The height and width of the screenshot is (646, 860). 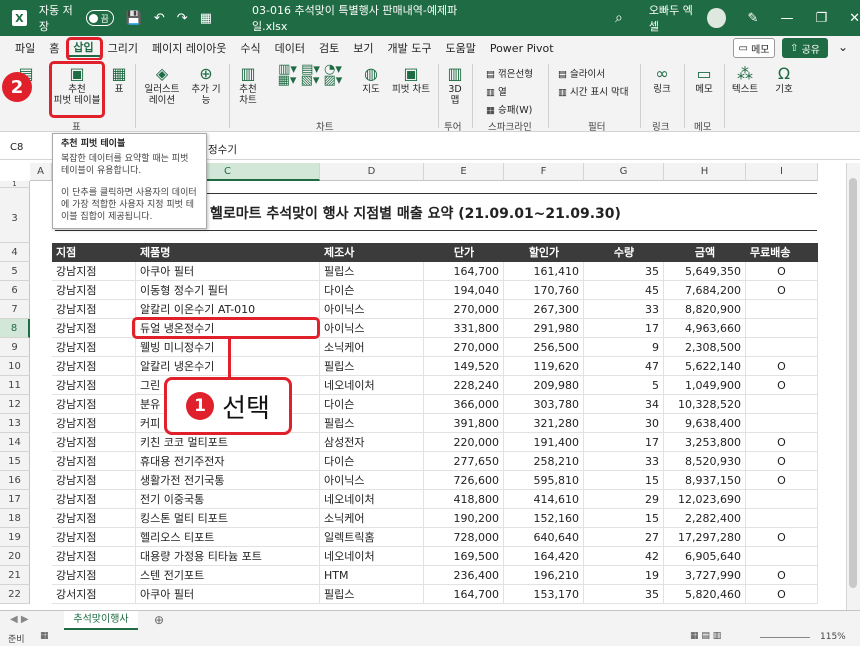 I want to click on table-cell: 170,760, so click(x=544, y=290).